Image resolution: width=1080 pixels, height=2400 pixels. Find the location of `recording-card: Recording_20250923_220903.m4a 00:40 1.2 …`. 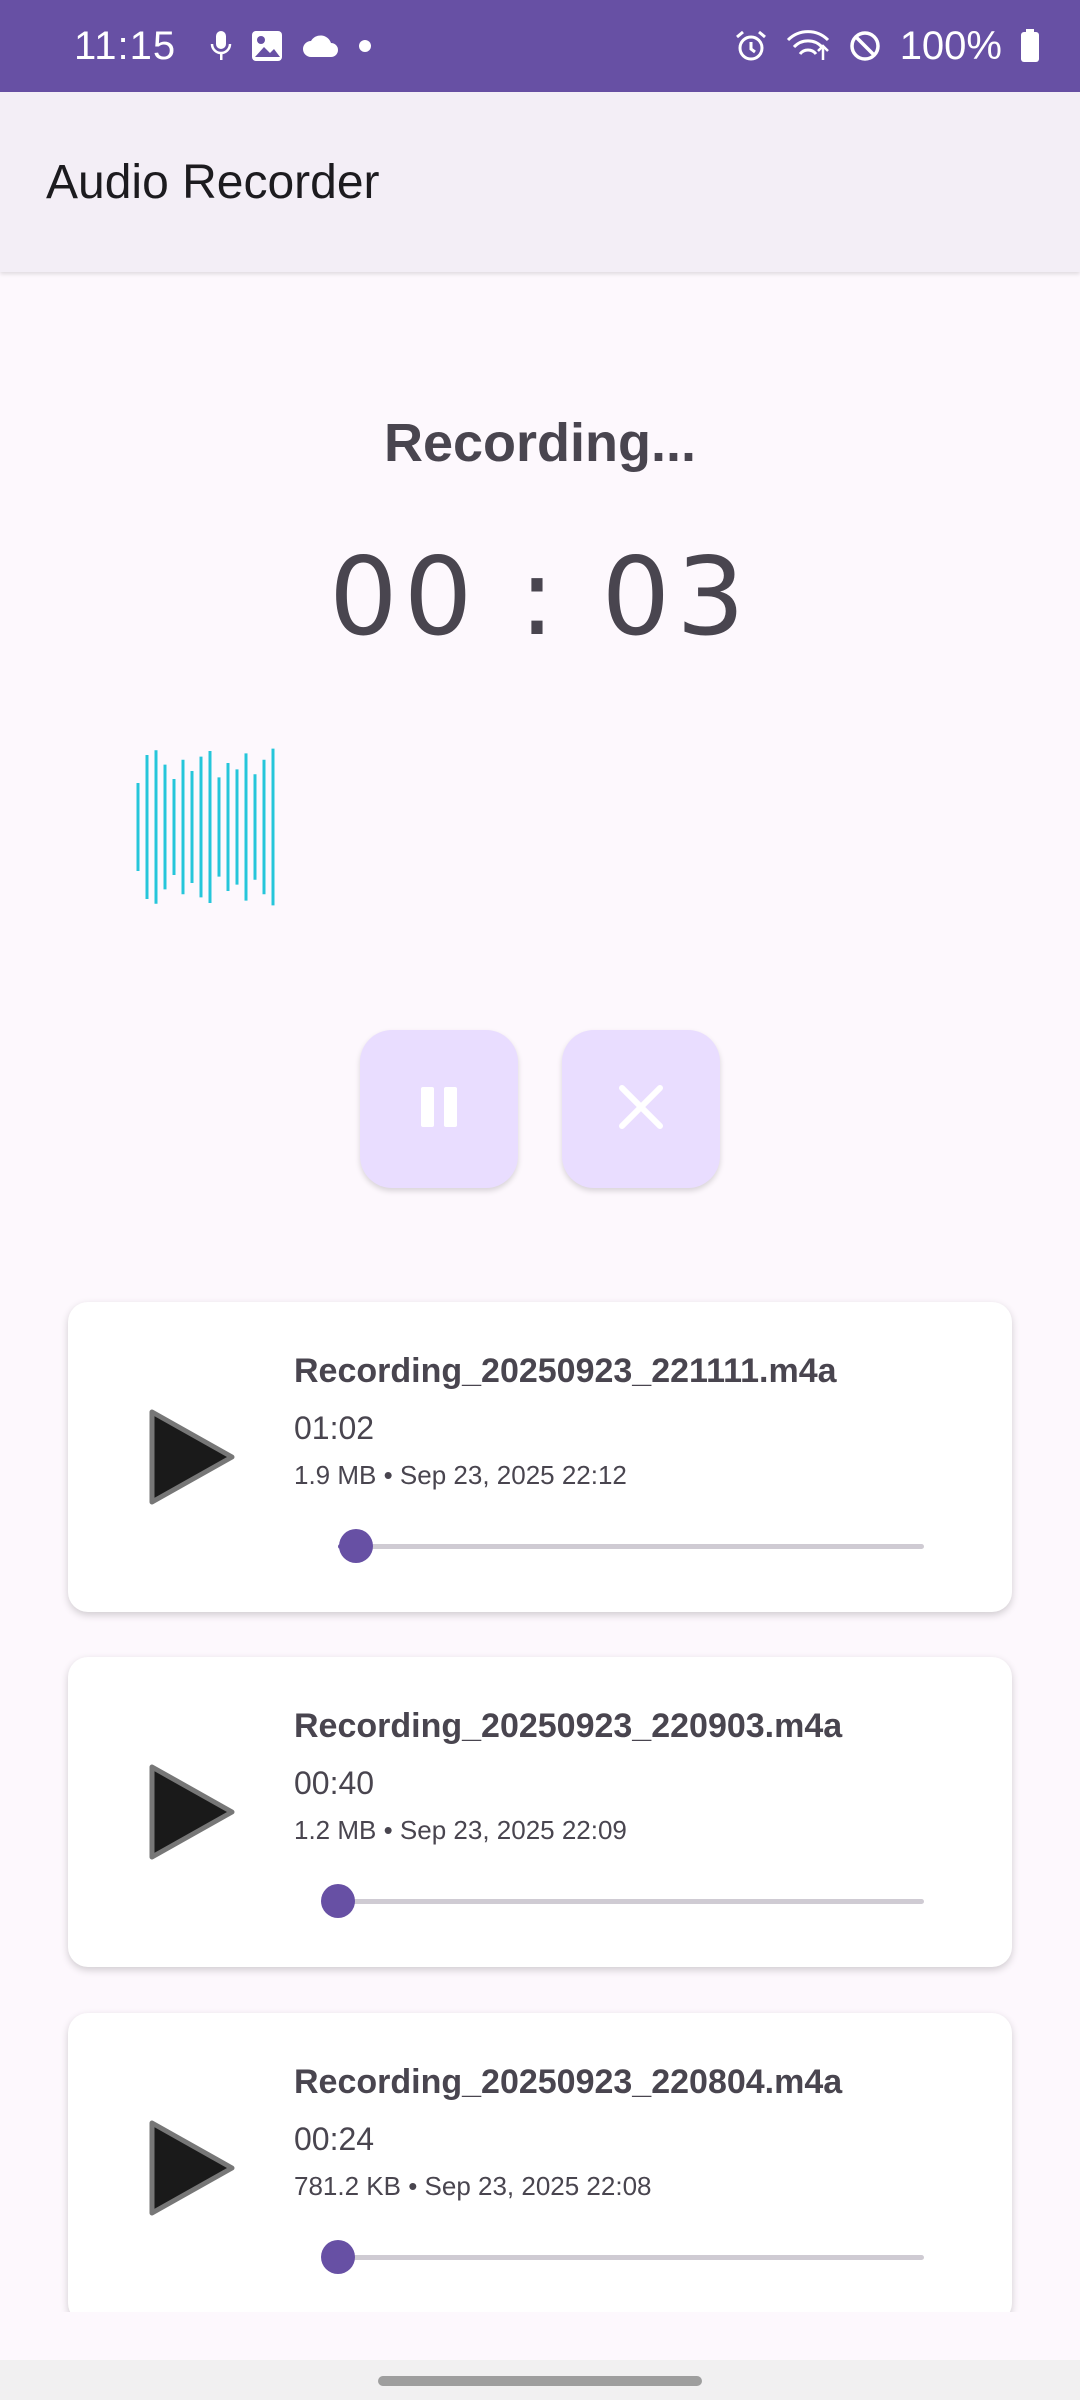

recording-card: Recording_20250923_220903.m4a 00:40 1.2 … is located at coordinates (540, 1812).